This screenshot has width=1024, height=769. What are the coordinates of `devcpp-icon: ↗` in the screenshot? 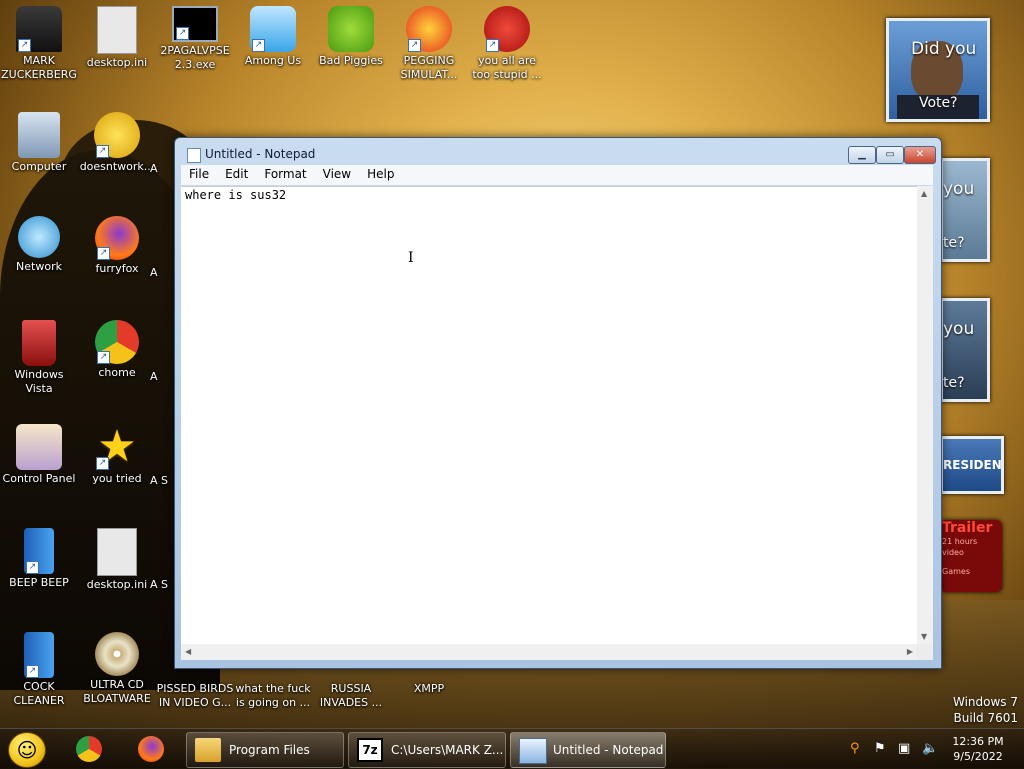 It's located at (507, 29).